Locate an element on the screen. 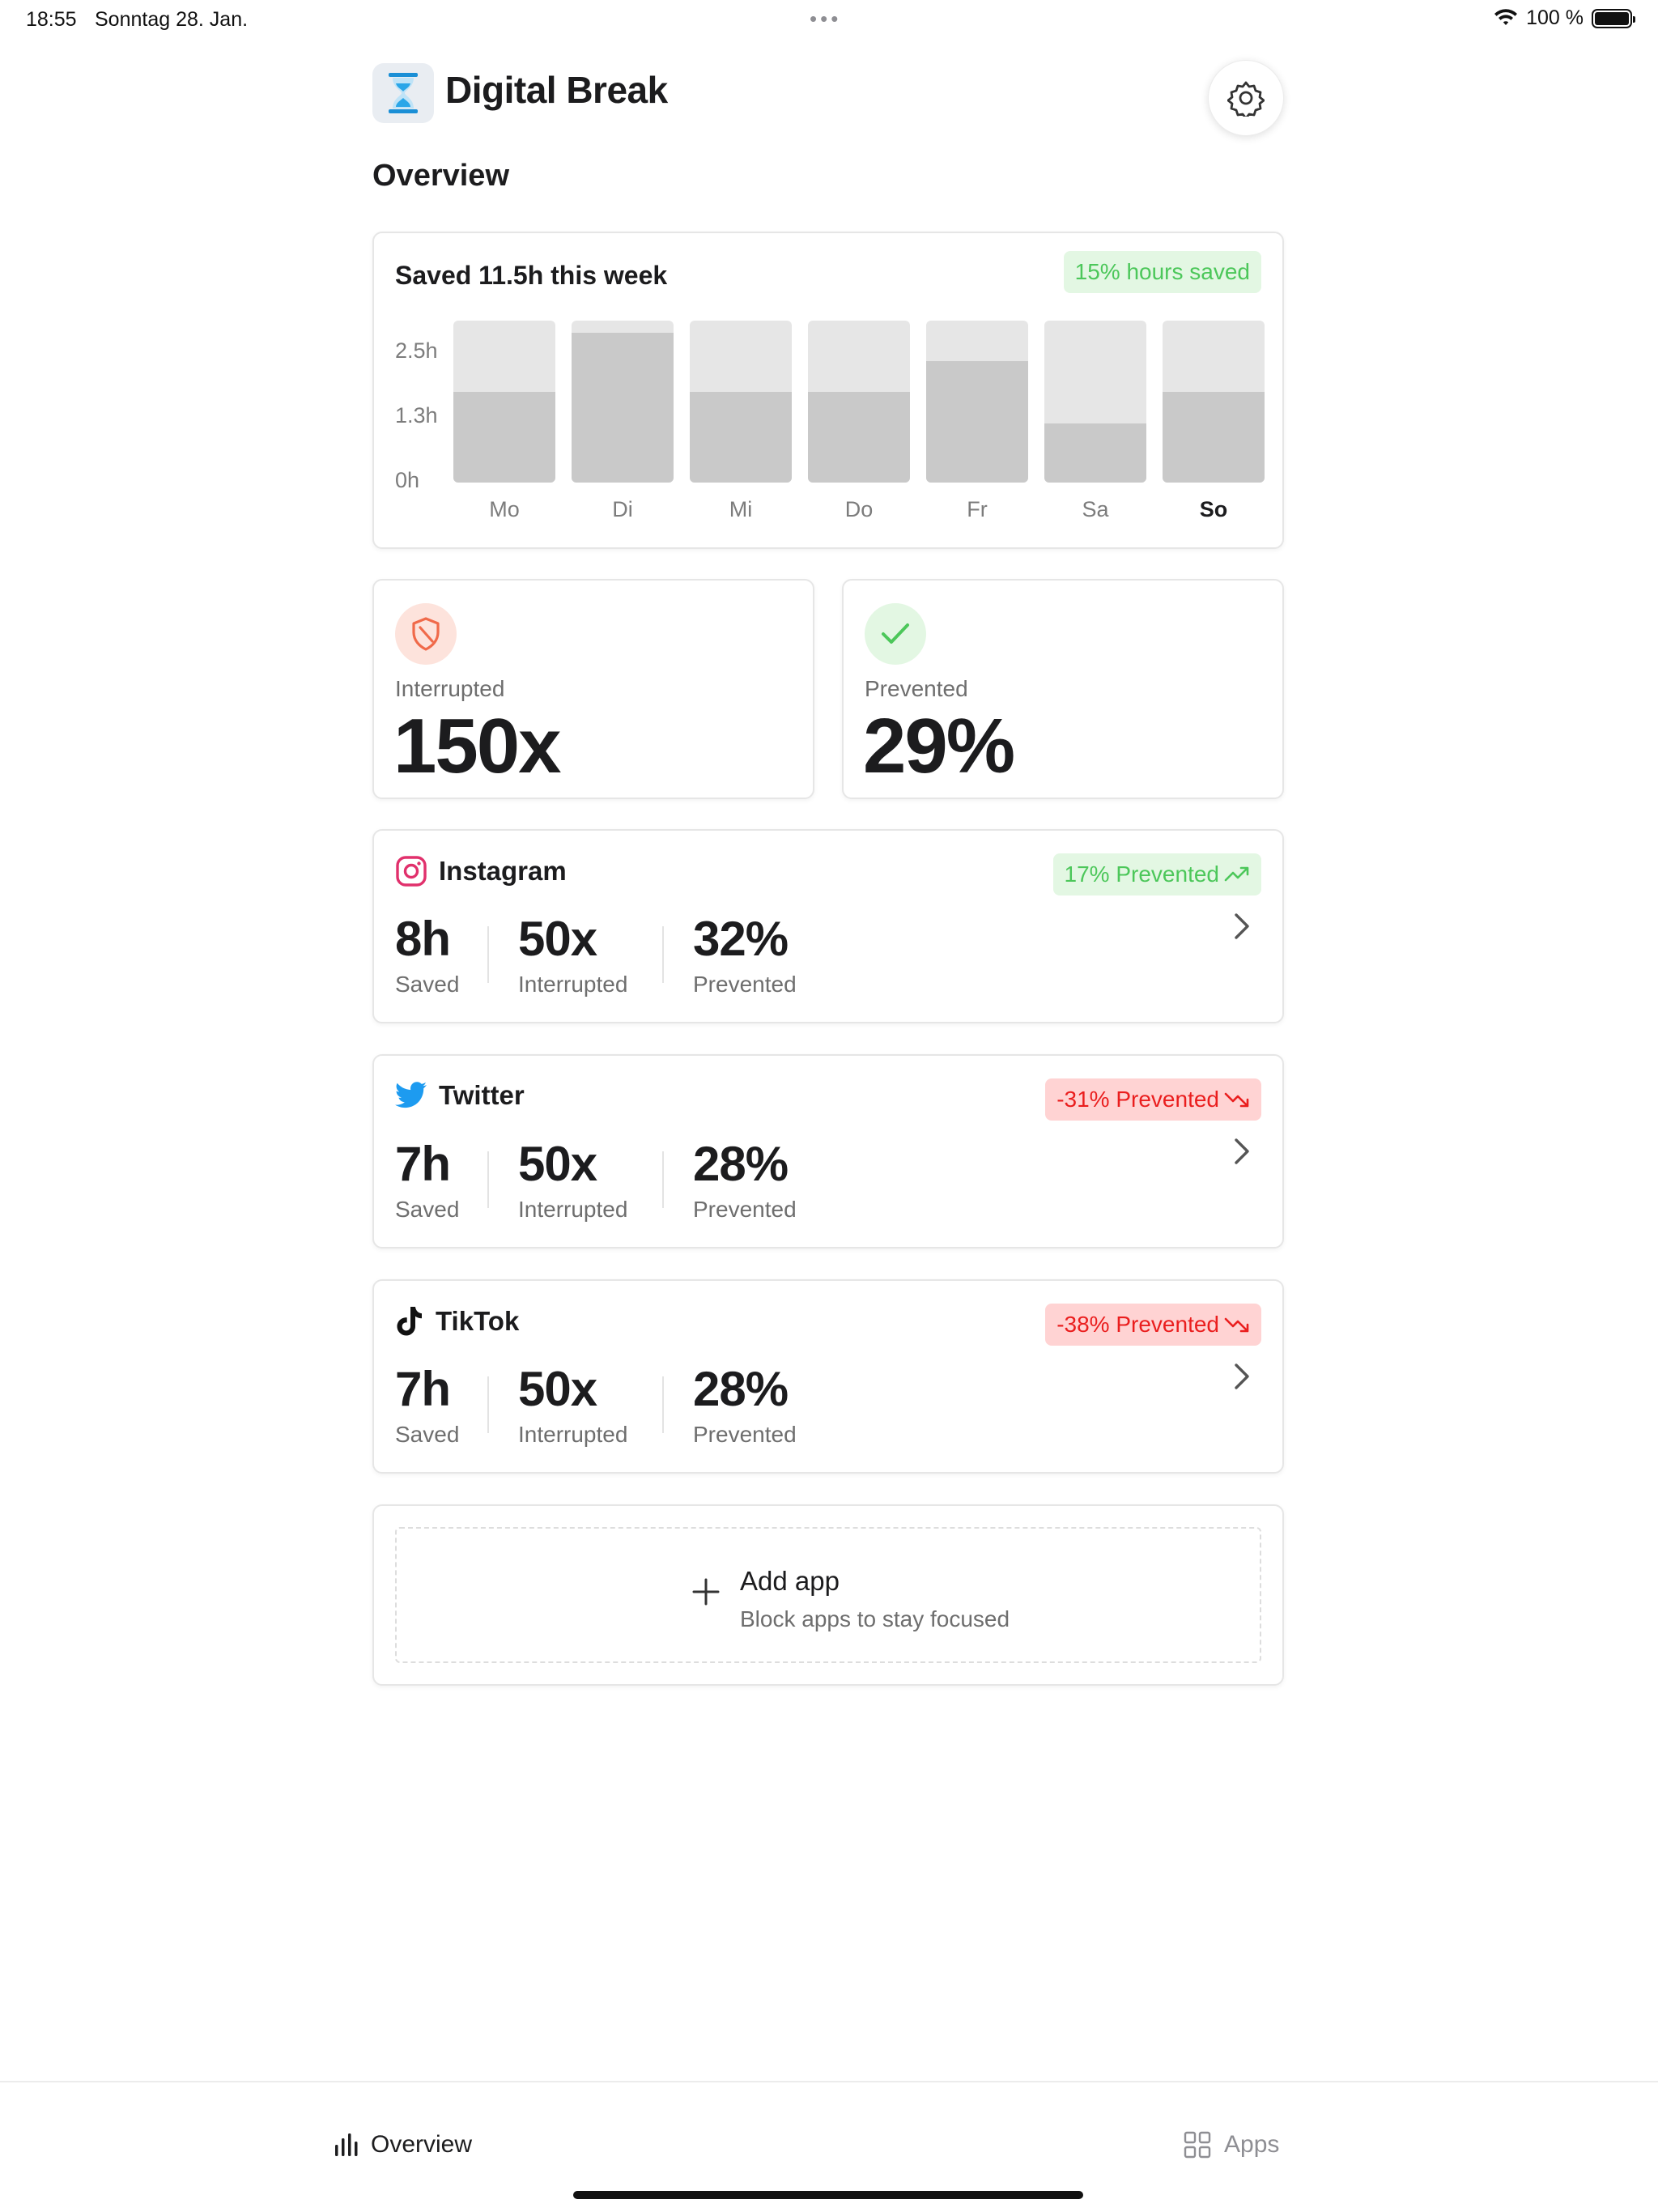 The image size is (1658, 2212). y-tick-label: 0h is located at coordinates (407, 480).